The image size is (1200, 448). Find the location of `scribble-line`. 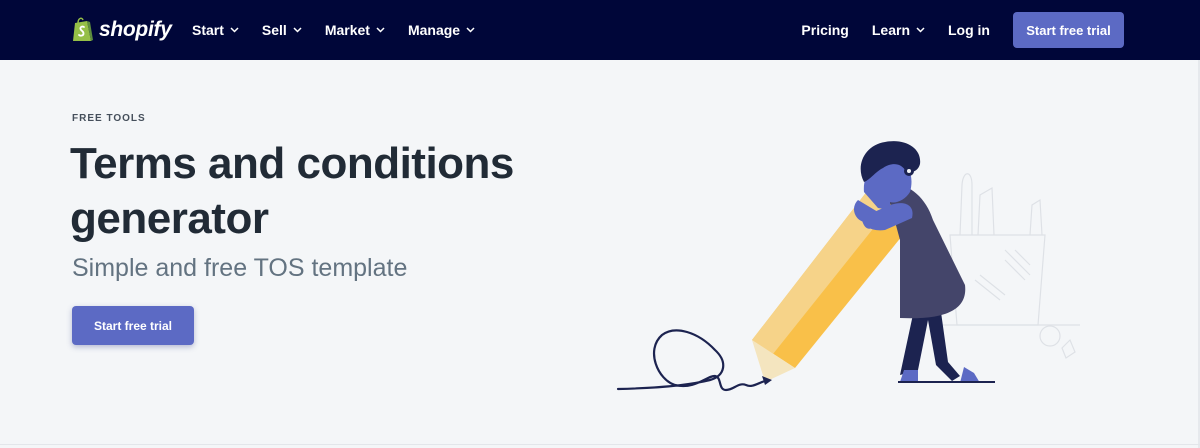

scribble-line is located at coordinates (691, 360).